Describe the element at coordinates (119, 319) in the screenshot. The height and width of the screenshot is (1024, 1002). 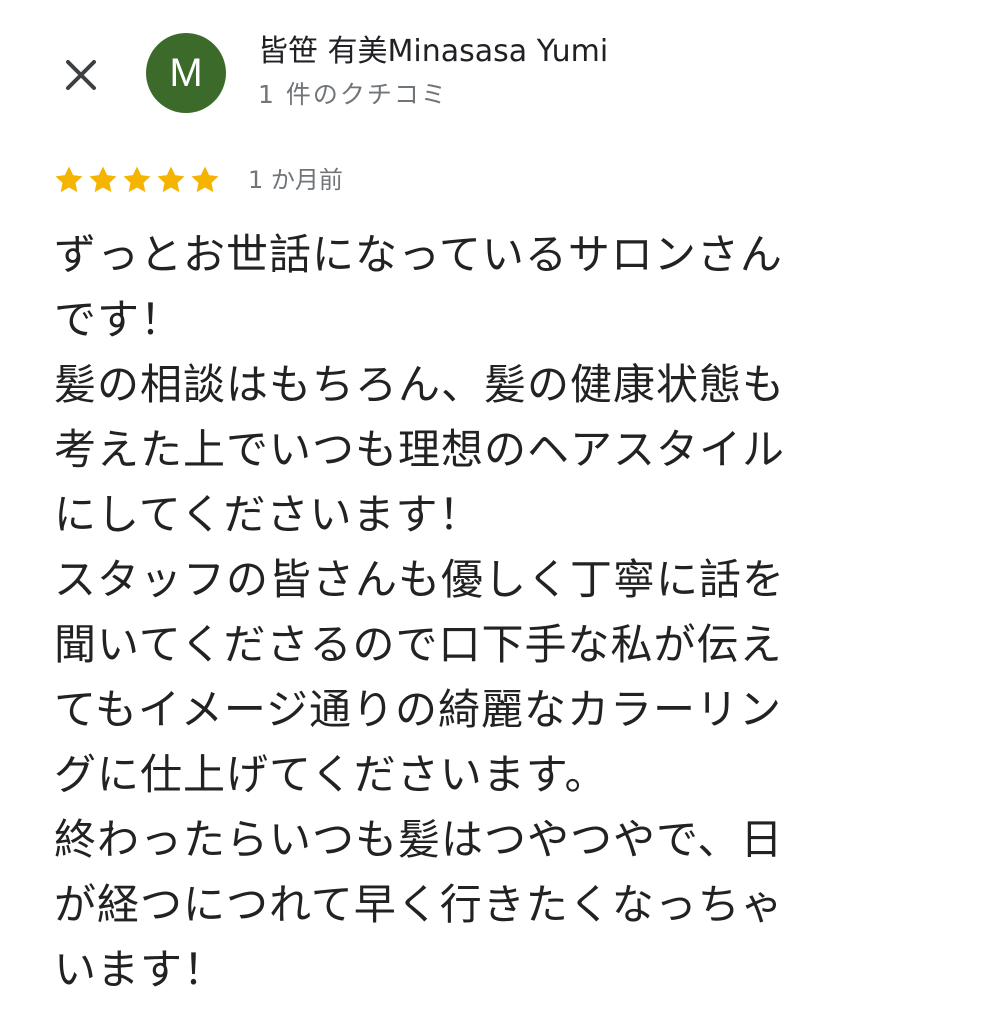
I see `review-line: です！` at that location.